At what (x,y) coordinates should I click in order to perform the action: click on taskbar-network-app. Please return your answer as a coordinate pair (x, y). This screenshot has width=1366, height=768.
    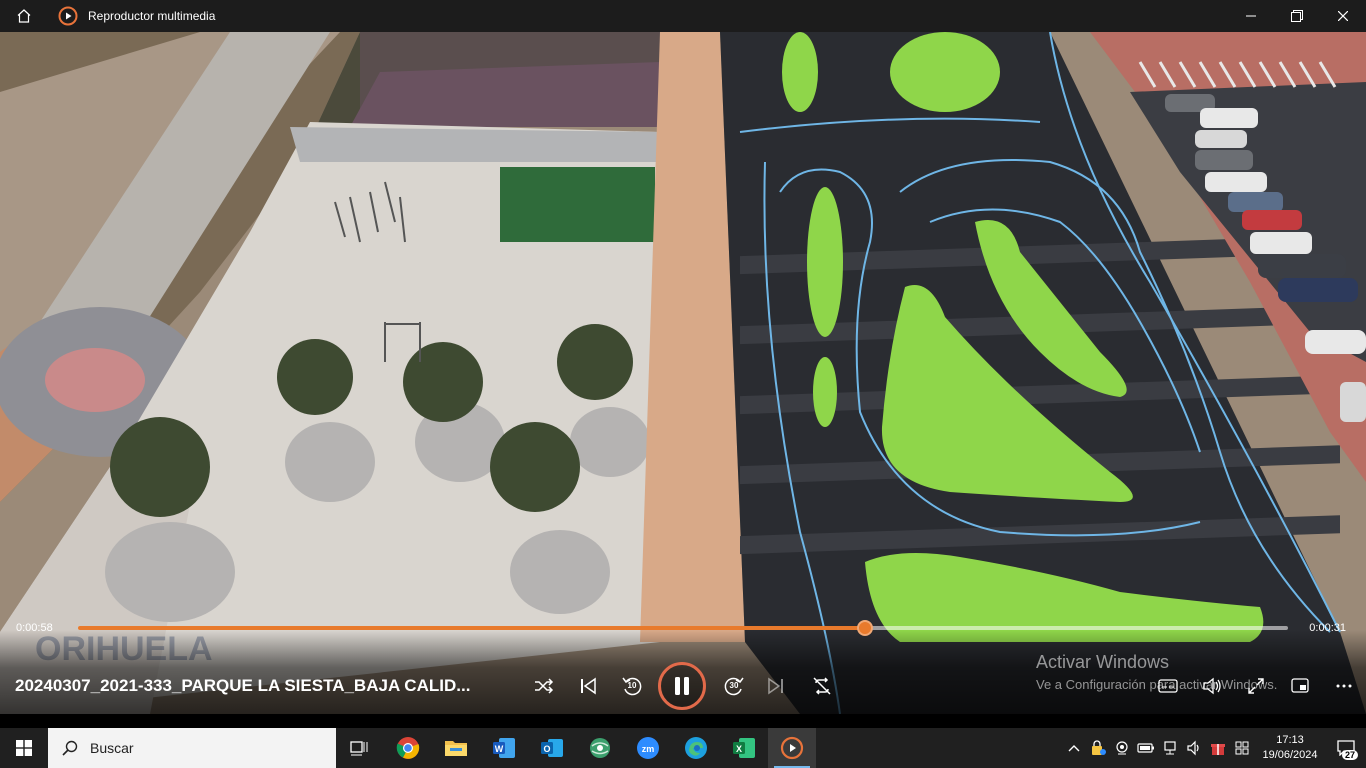
    Looking at the image, I should click on (600, 748).